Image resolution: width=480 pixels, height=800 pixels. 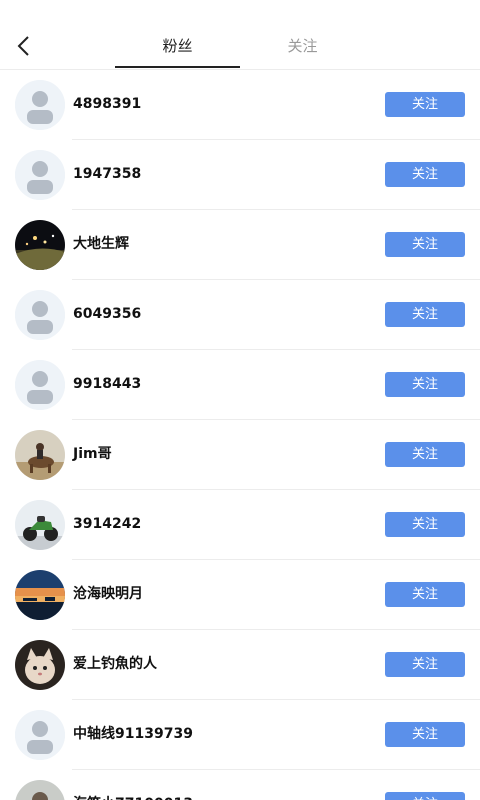 I want to click on fan-name: 海笑小77100013, so click(x=133, y=797).